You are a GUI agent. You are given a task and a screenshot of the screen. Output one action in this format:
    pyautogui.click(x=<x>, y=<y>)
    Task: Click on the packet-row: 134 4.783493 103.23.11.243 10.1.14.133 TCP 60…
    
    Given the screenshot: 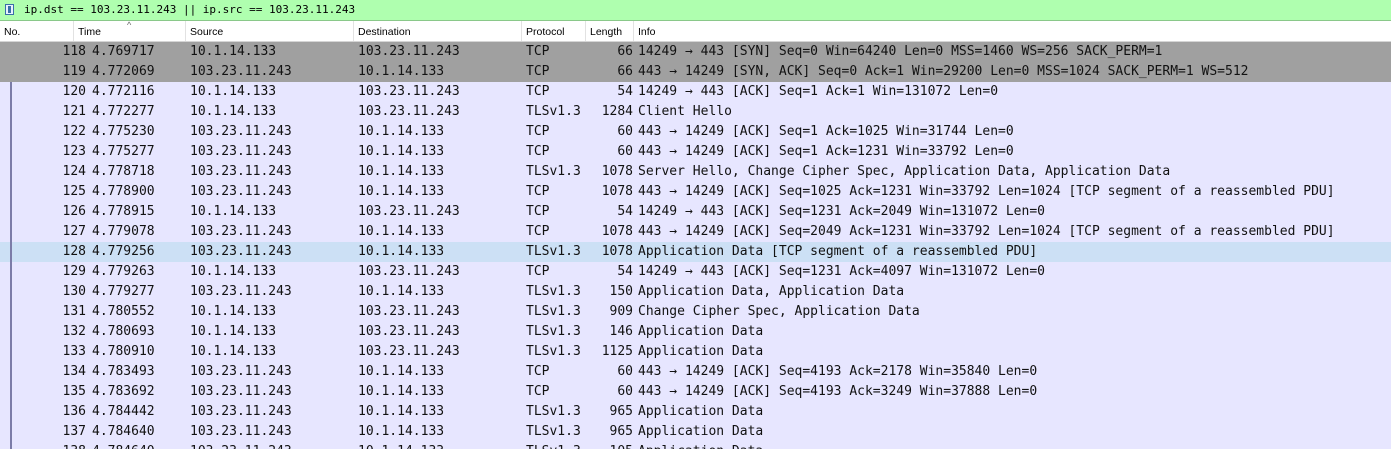 What is the action you would take?
    pyautogui.click(x=695, y=372)
    